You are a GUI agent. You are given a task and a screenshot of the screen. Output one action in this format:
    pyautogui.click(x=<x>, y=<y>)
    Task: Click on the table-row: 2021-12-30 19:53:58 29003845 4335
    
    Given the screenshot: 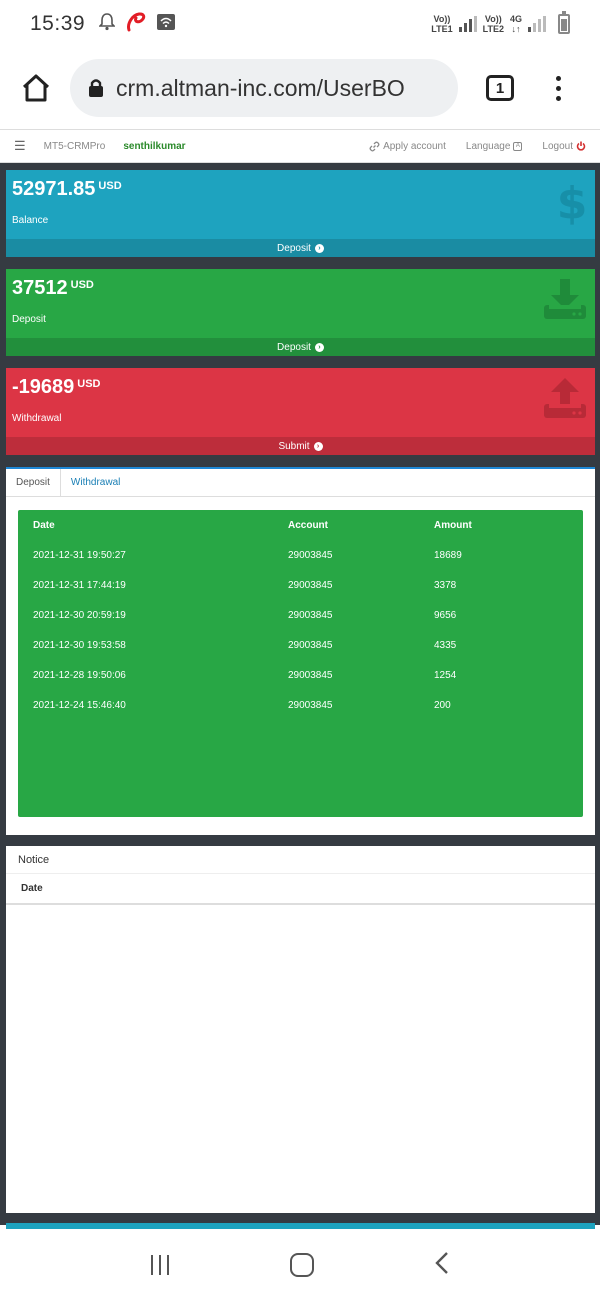 What is the action you would take?
    pyautogui.click(x=300, y=645)
    